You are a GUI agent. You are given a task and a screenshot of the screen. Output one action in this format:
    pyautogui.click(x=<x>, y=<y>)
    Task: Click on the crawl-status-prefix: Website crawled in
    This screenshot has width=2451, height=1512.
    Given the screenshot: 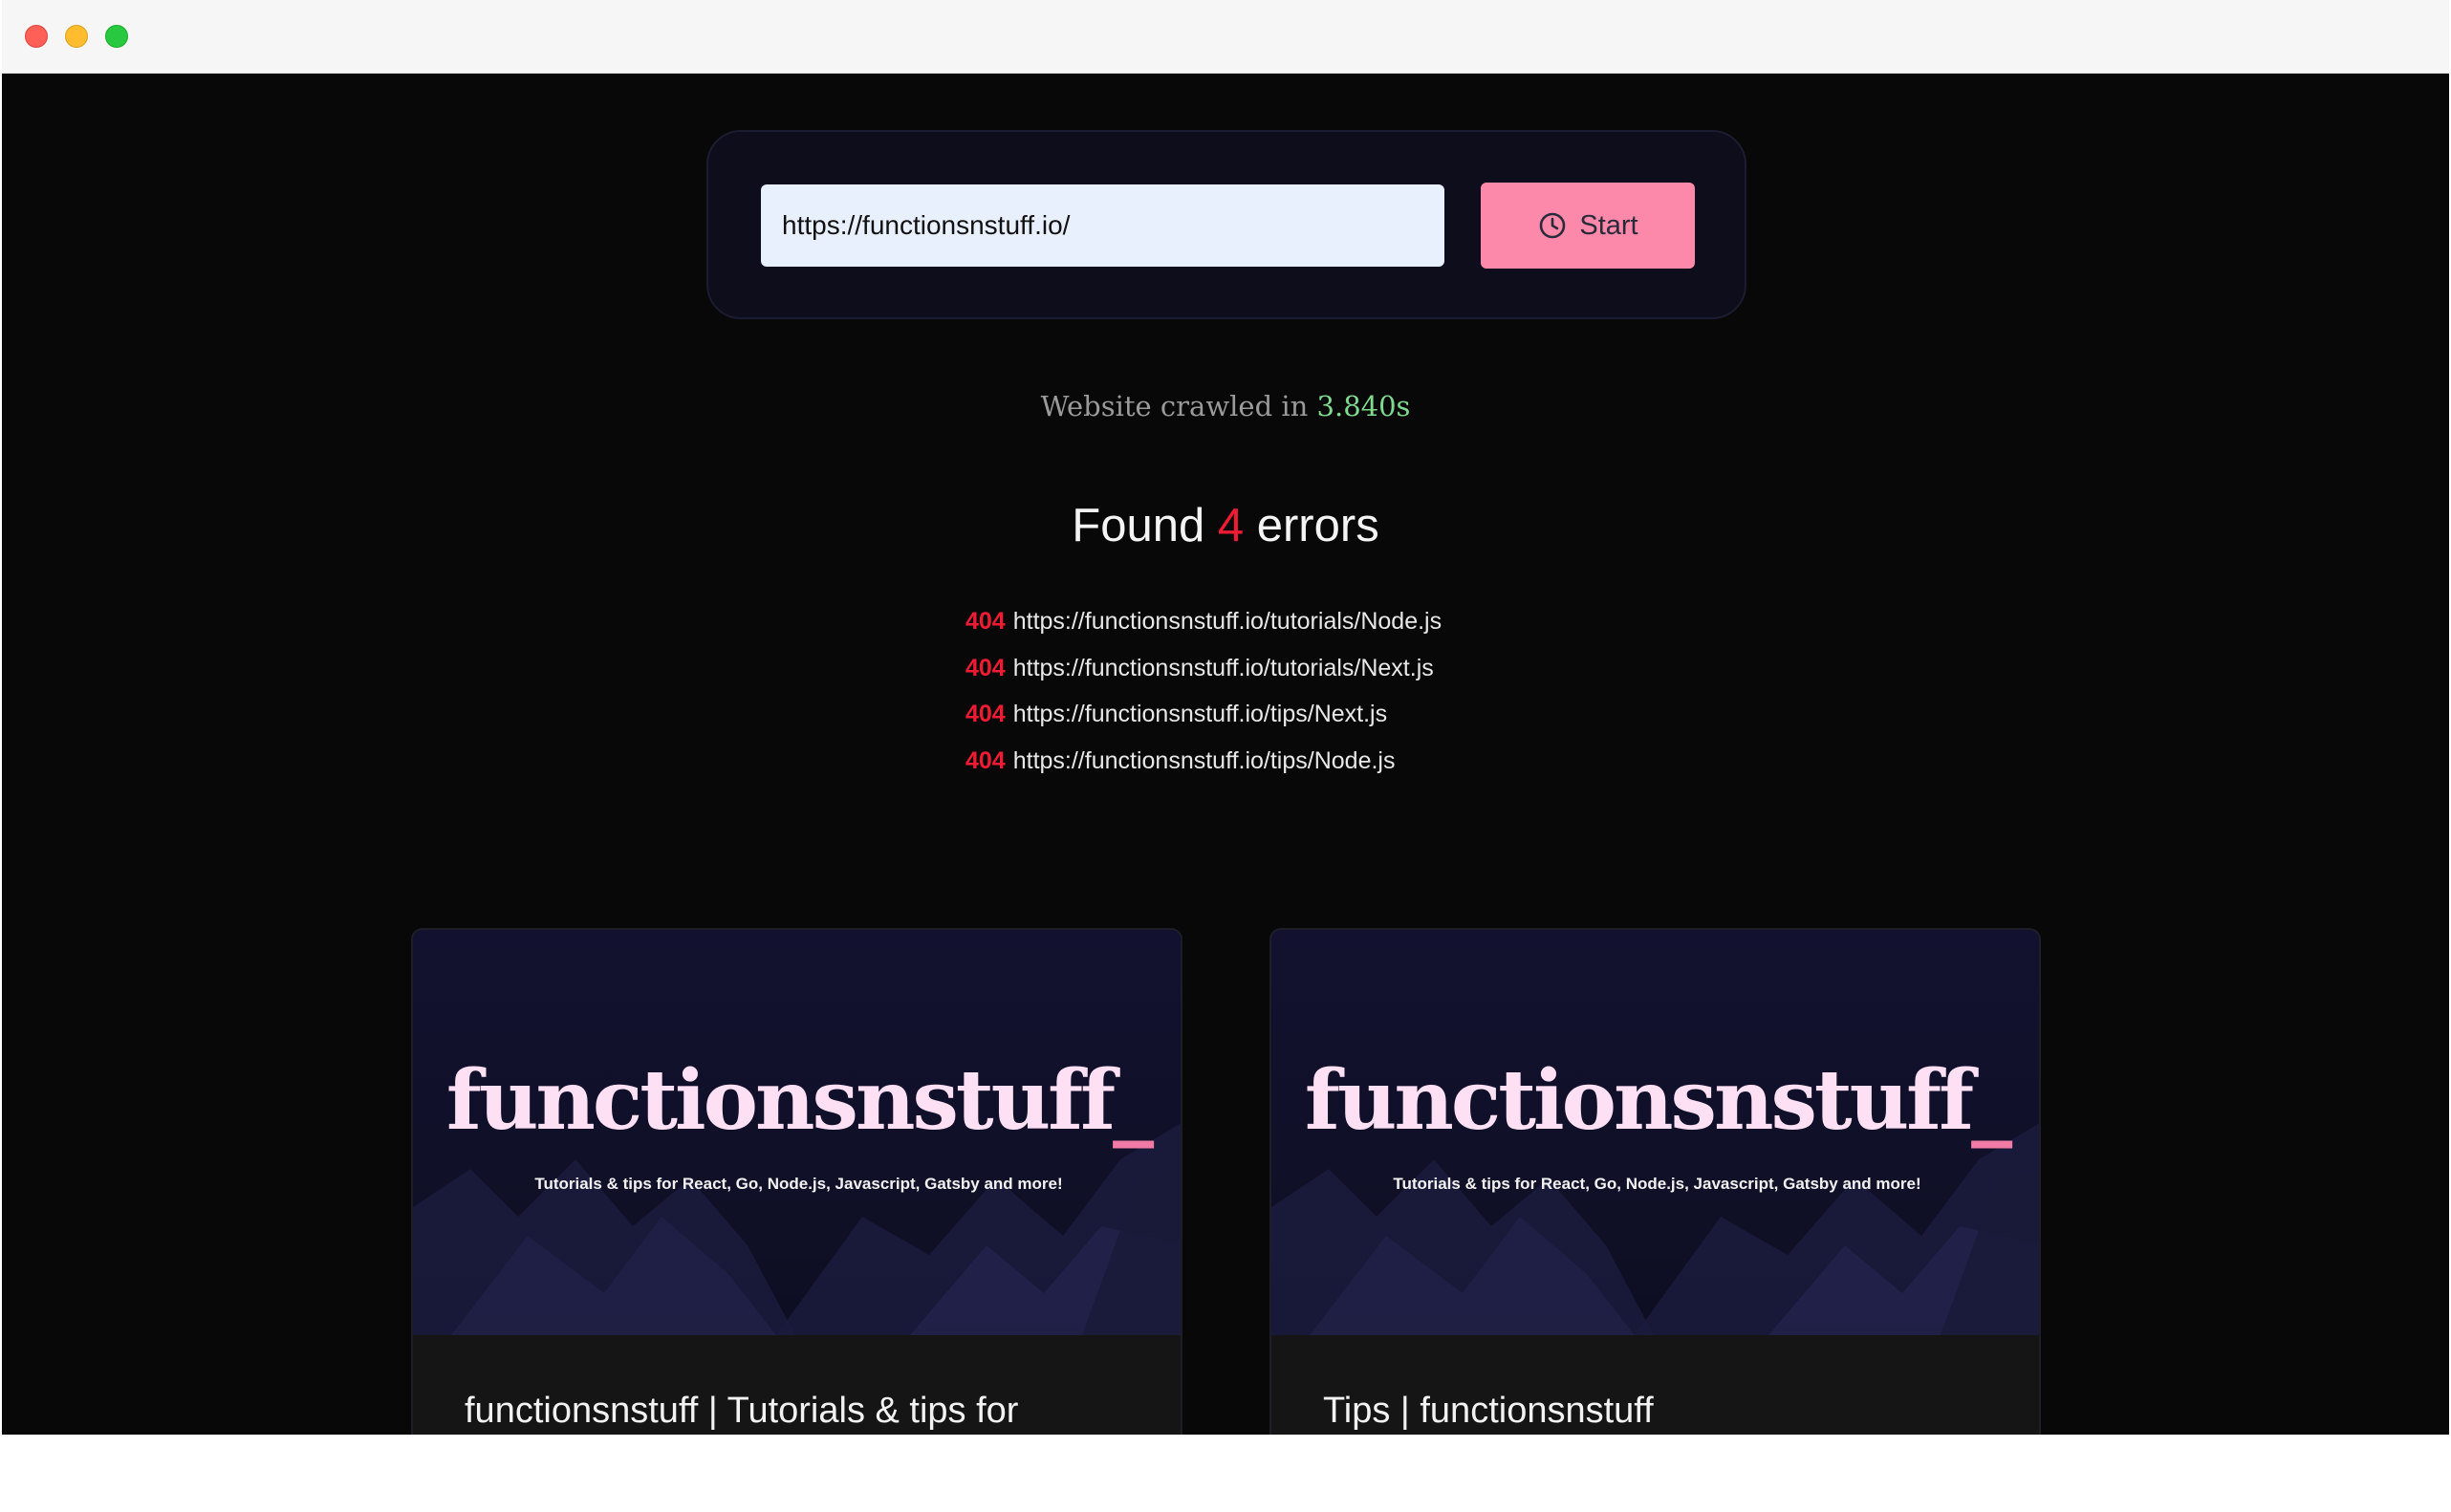 What is the action you would take?
    pyautogui.click(x=1178, y=406)
    